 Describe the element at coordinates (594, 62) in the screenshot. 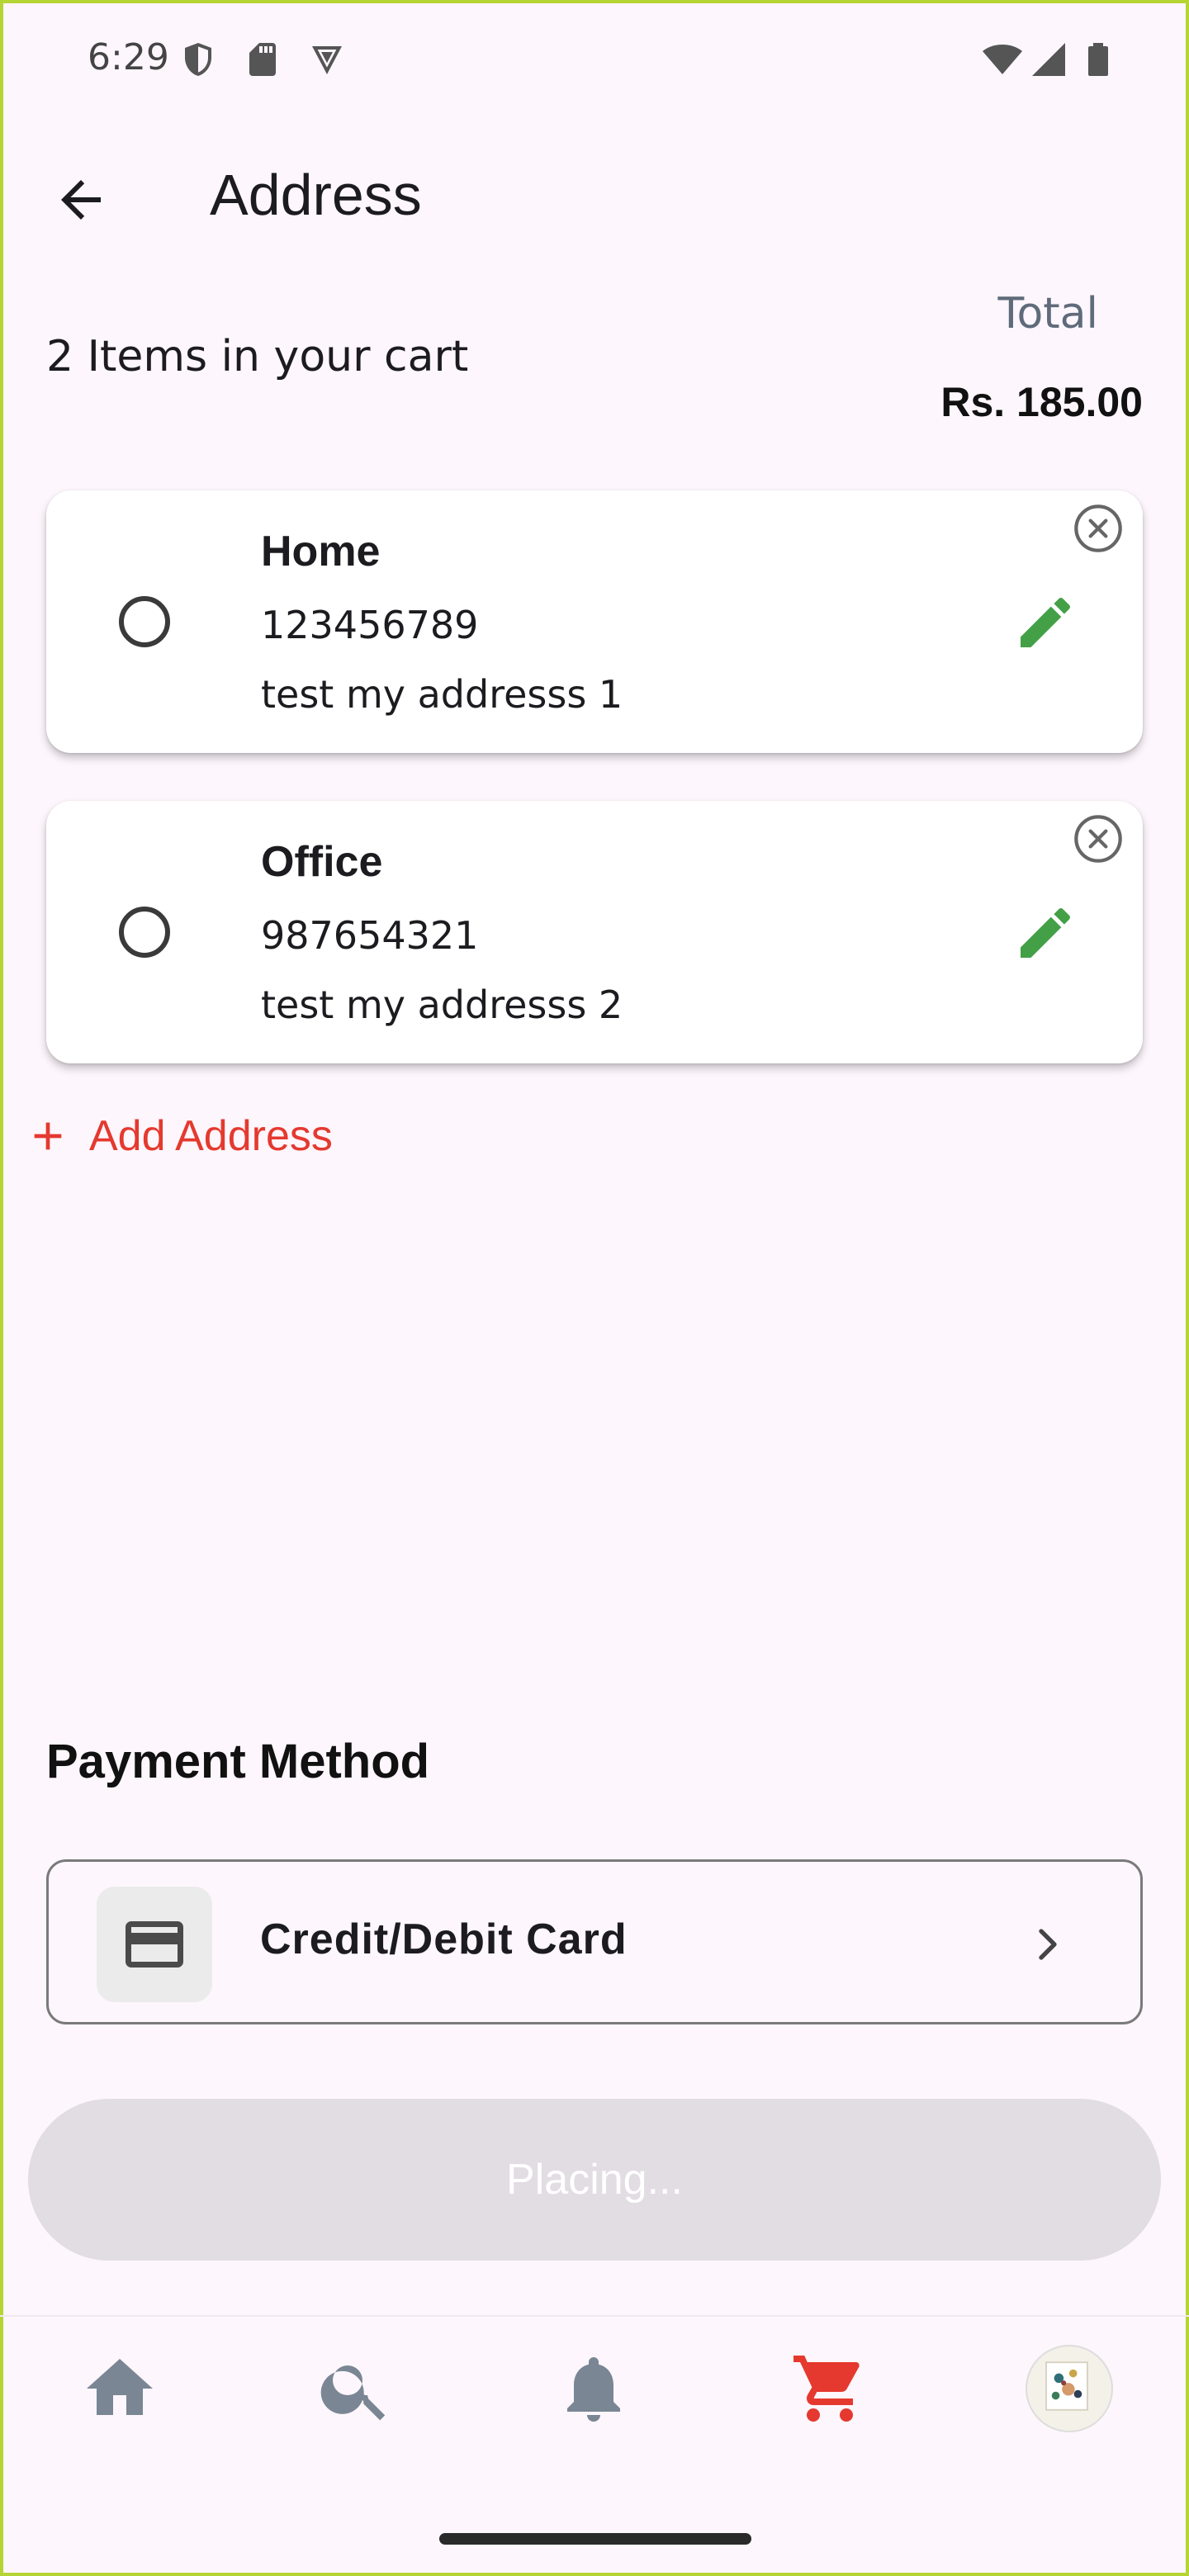

I see `status-bar: 6:29` at that location.